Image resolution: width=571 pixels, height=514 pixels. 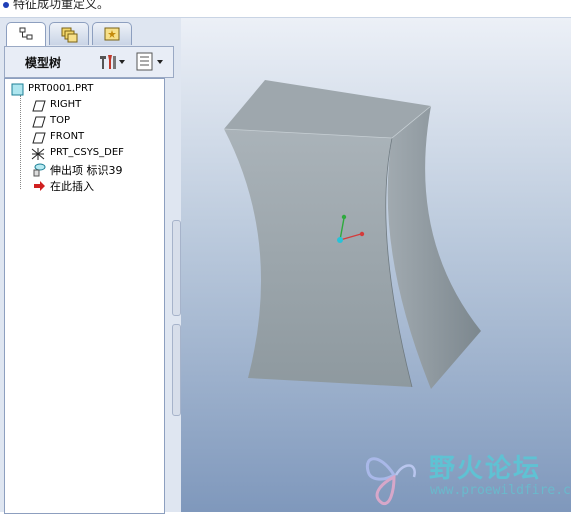 I want to click on tab-folder-browser, so click(x=69, y=33).